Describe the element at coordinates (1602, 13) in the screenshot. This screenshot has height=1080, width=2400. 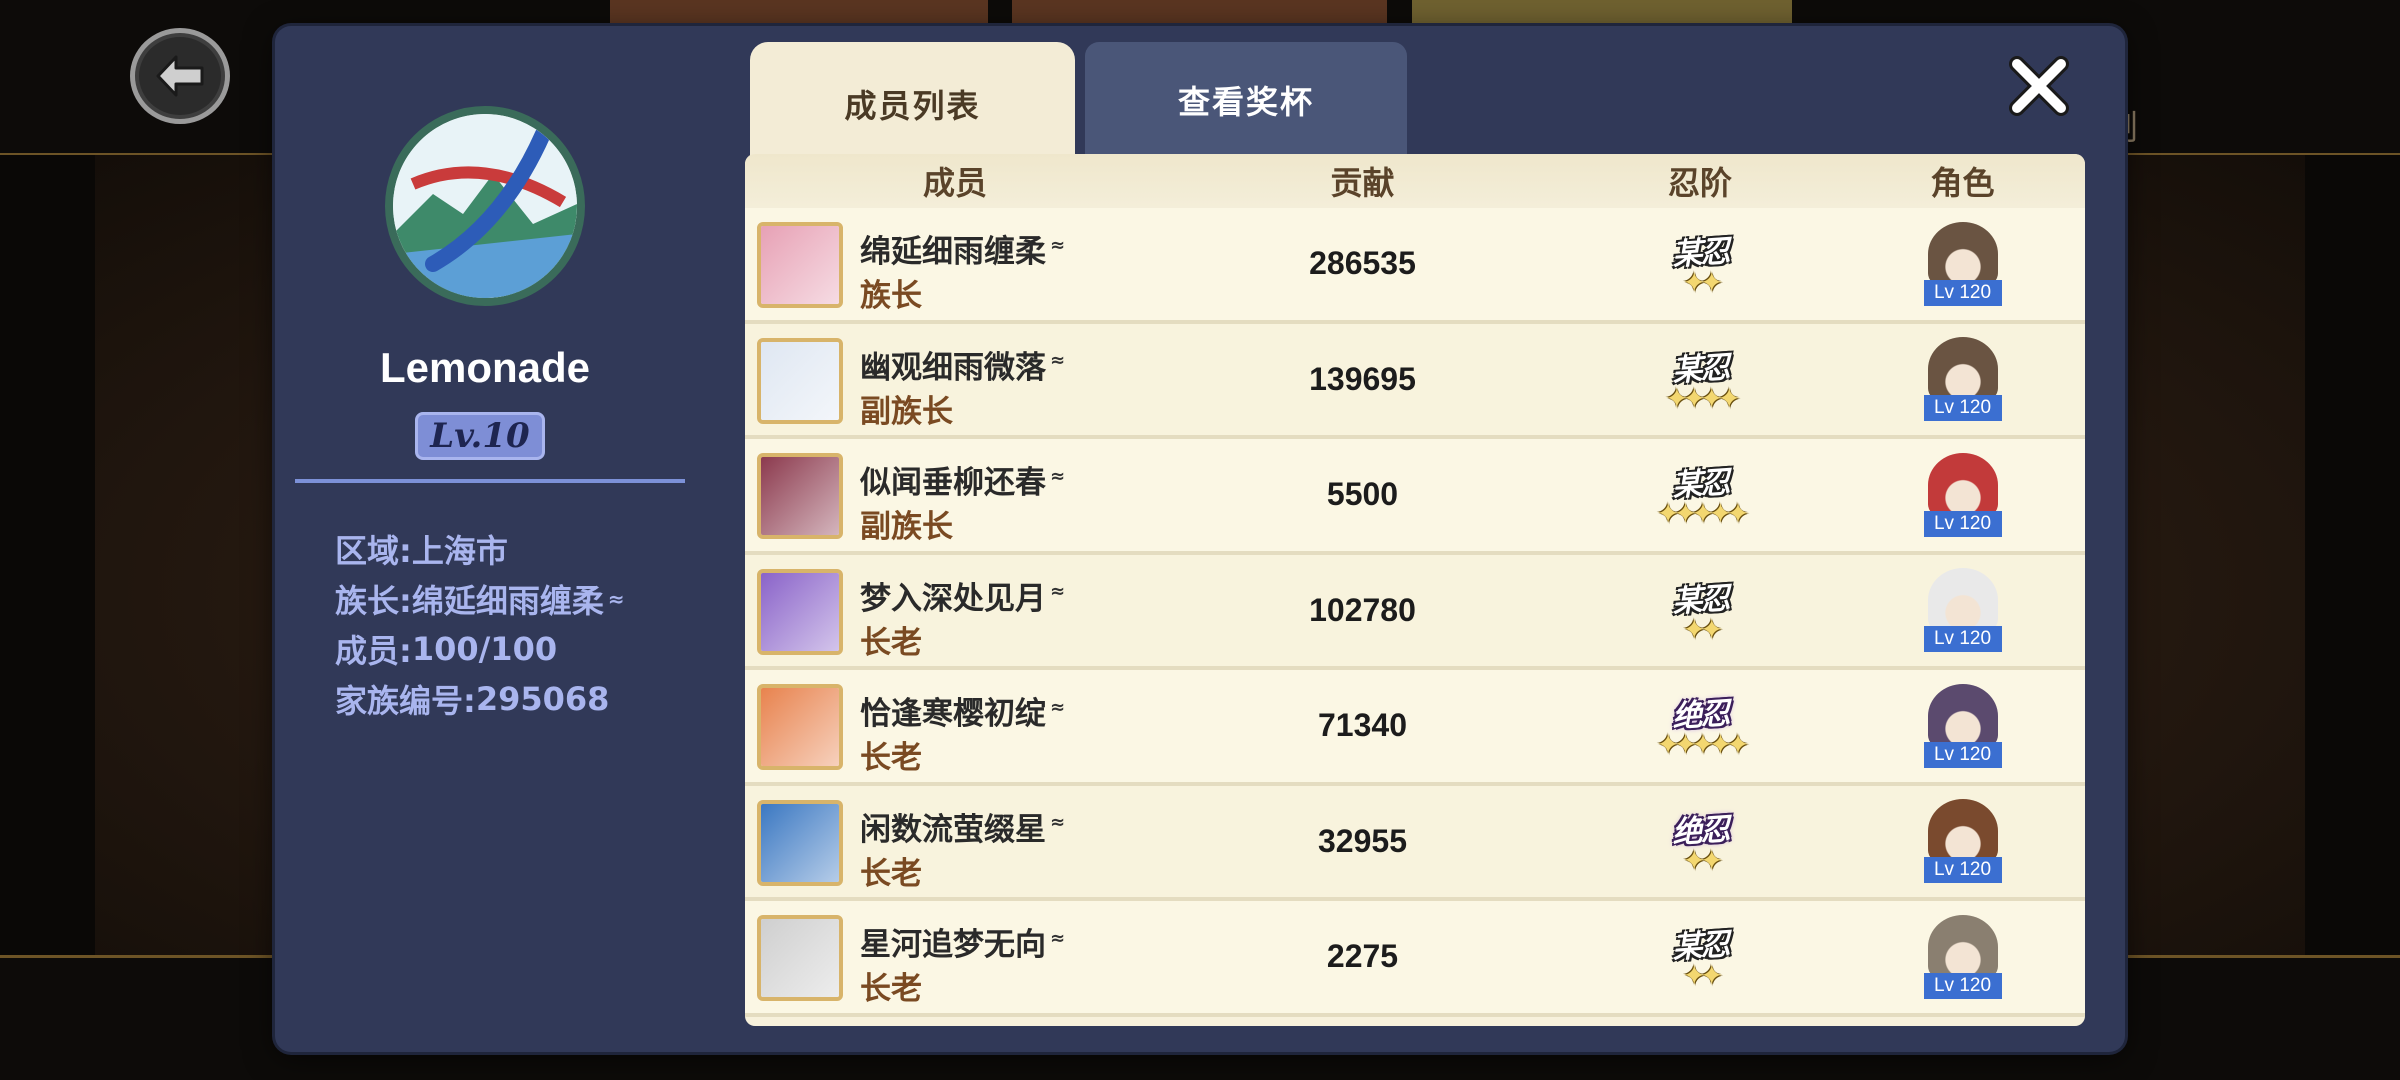
I see `bg-banner-right` at that location.